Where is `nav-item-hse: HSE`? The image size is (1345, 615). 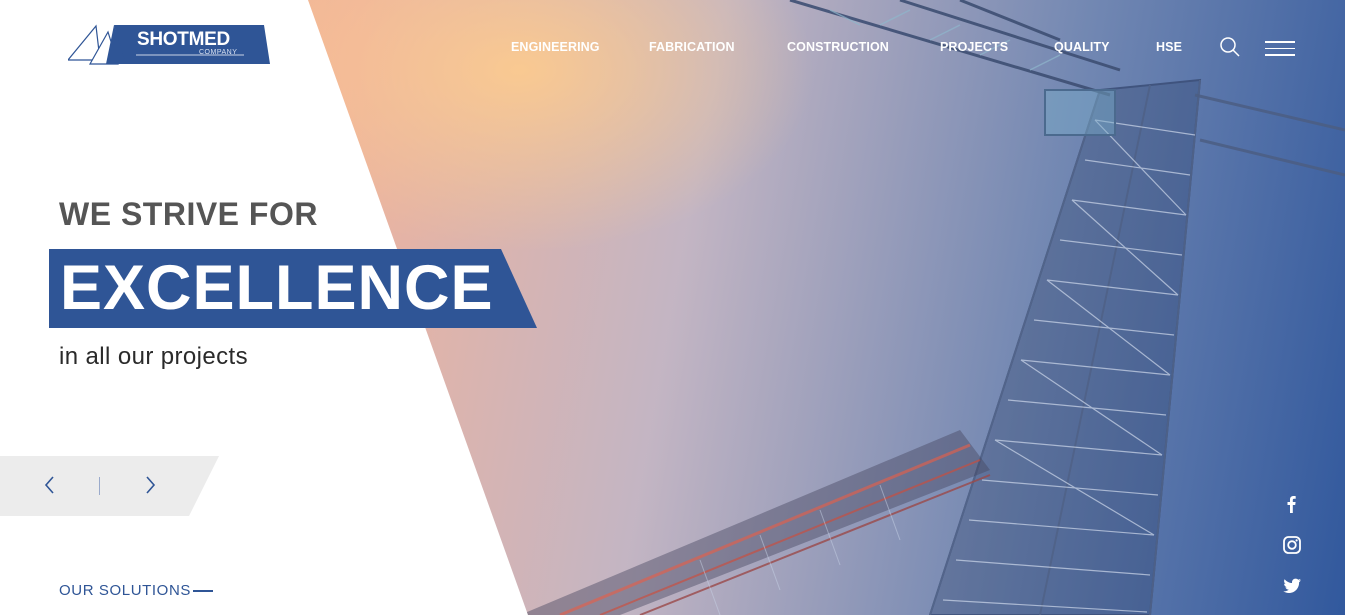 nav-item-hse: HSE is located at coordinates (1169, 47).